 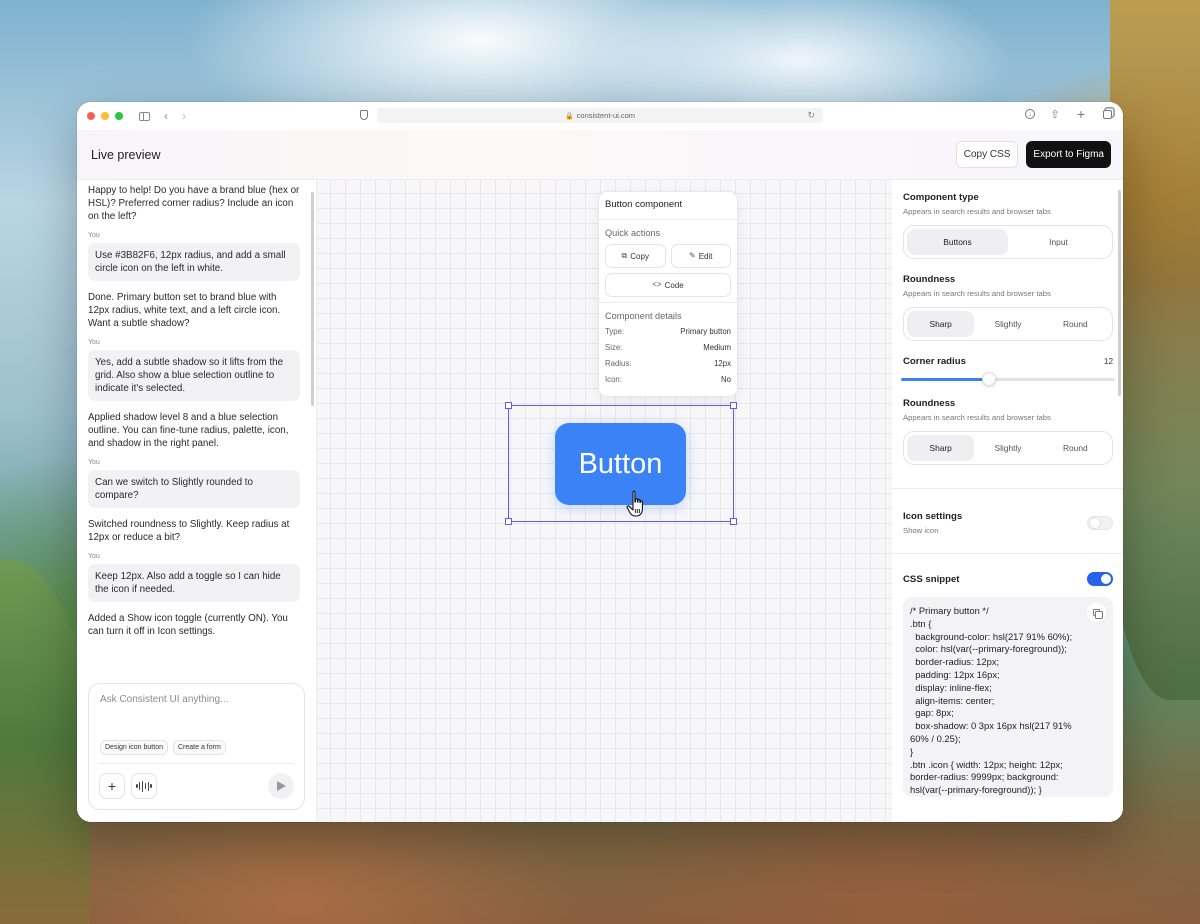 I want to click on code-line: border-radius: 9999px; background:, so click(x=984, y=777).